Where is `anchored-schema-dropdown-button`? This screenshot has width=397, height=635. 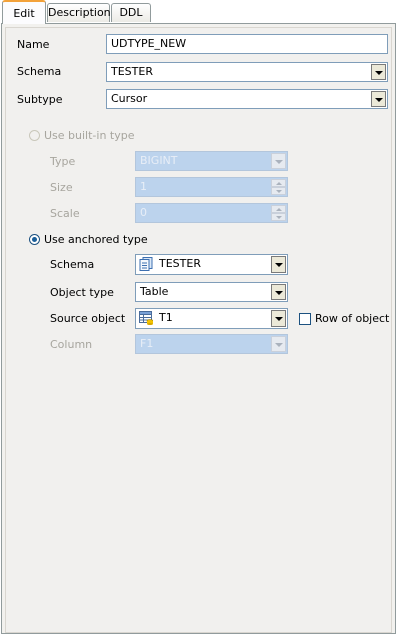 anchored-schema-dropdown-button is located at coordinates (278, 264).